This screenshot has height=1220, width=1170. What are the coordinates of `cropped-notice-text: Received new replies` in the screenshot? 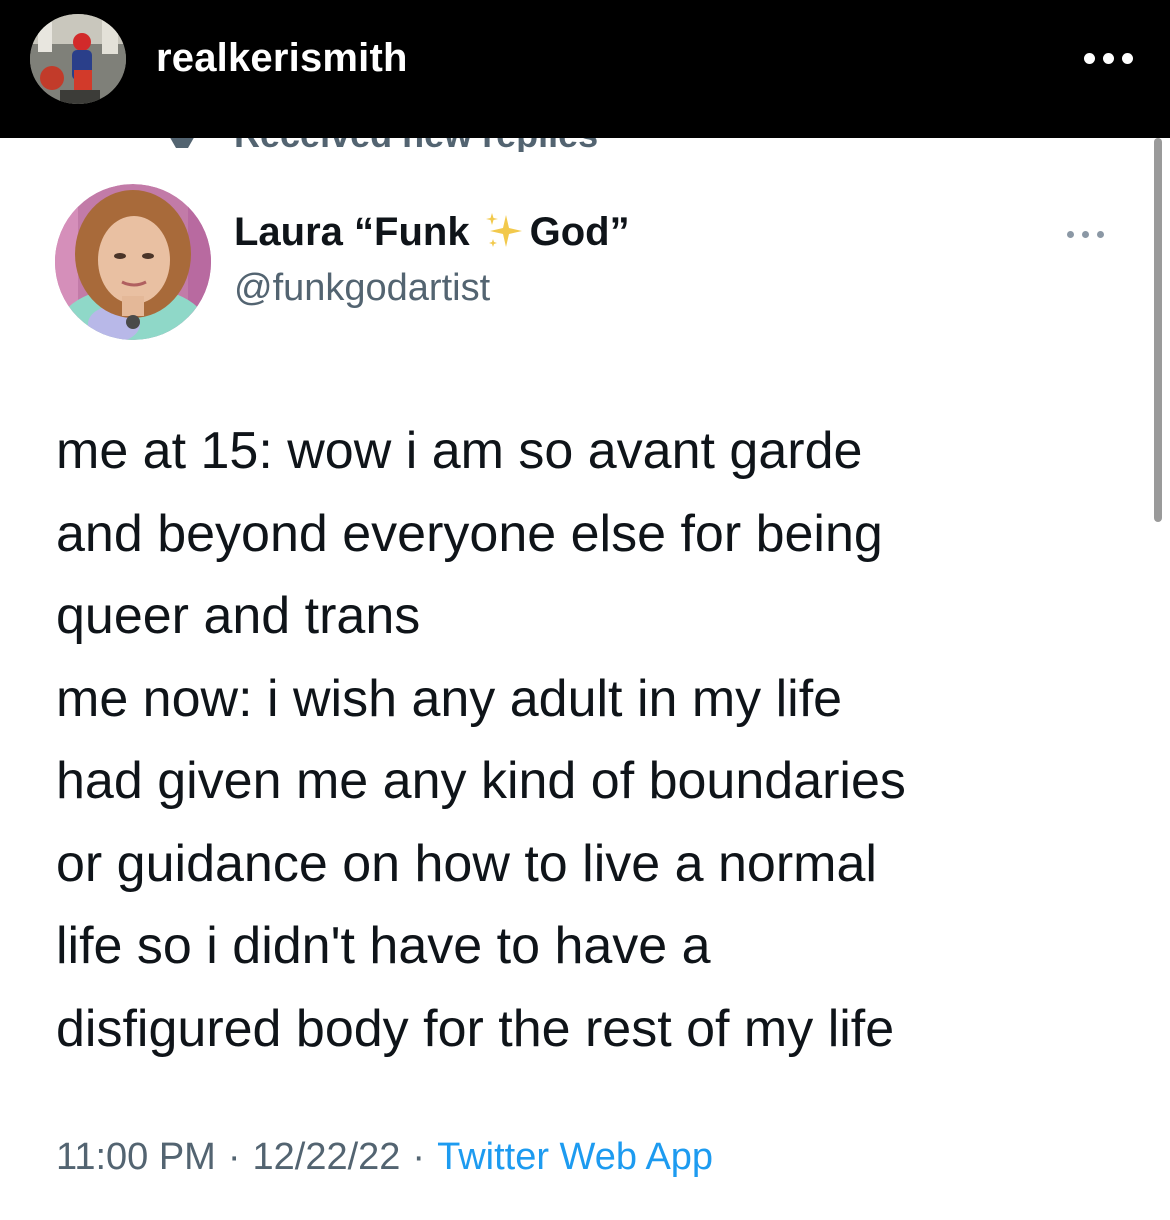 It's located at (416, 145).